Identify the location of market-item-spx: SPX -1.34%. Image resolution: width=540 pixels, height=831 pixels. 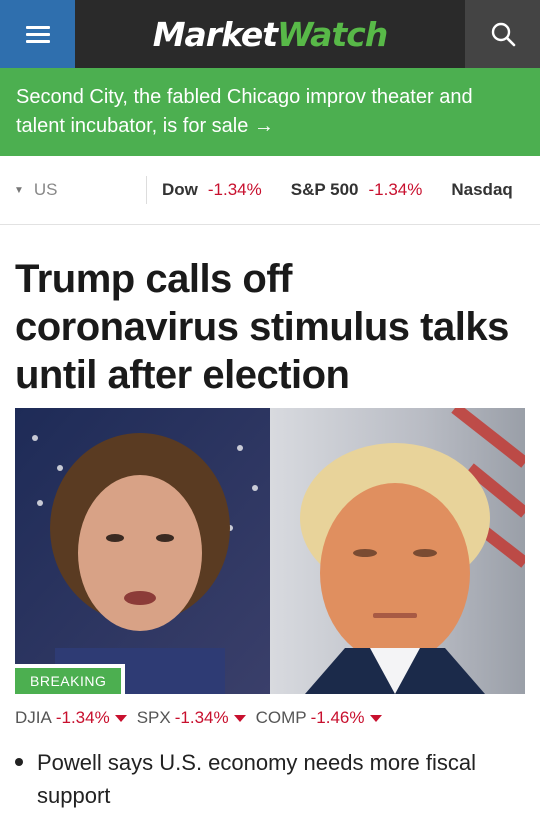
(191, 718).